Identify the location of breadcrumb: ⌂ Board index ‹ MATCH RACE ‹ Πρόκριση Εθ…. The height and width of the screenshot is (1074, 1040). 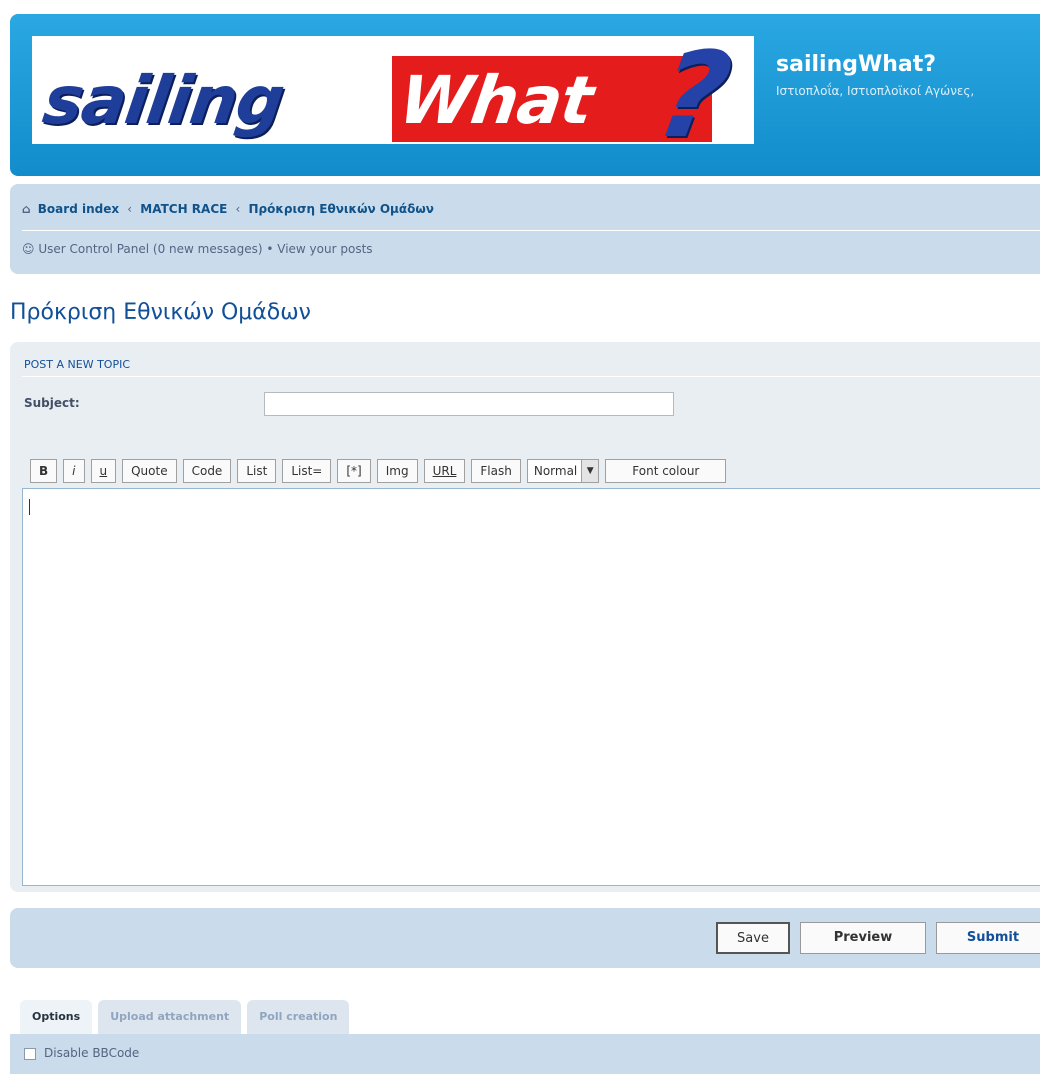
(228, 209).